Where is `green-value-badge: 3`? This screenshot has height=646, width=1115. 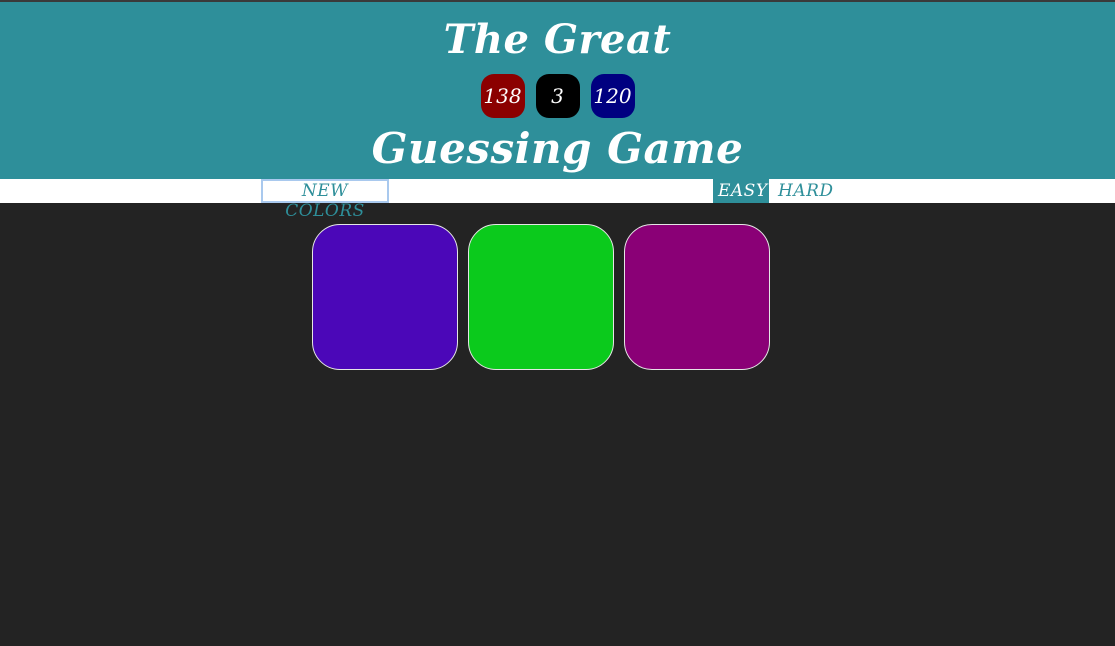
green-value-badge: 3 is located at coordinates (557, 96).